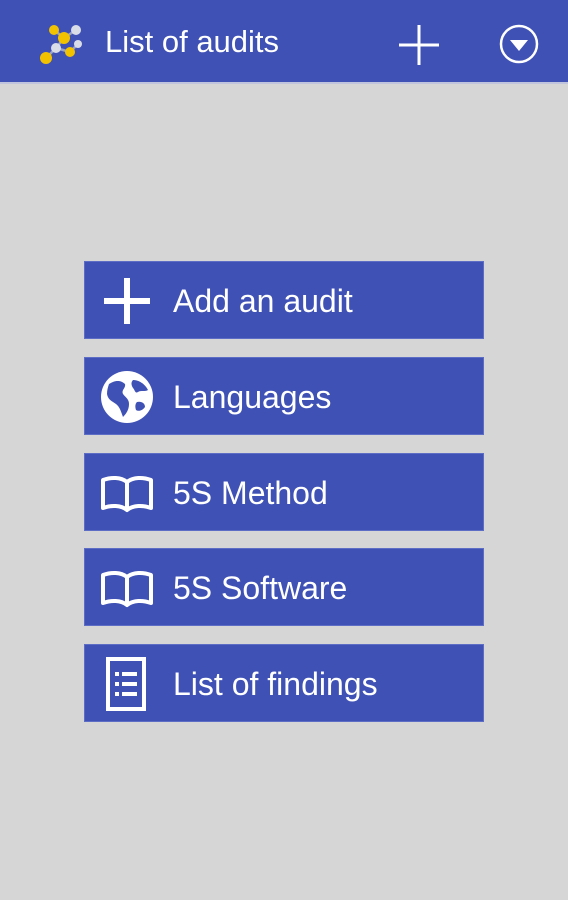 Image resolution: width=568 pixels, height=900 pixels. What do you see at coordinates (260, 588) in the screenshot?
I see `5s-software-label: 5S Software` at bounding box center [260, 588].